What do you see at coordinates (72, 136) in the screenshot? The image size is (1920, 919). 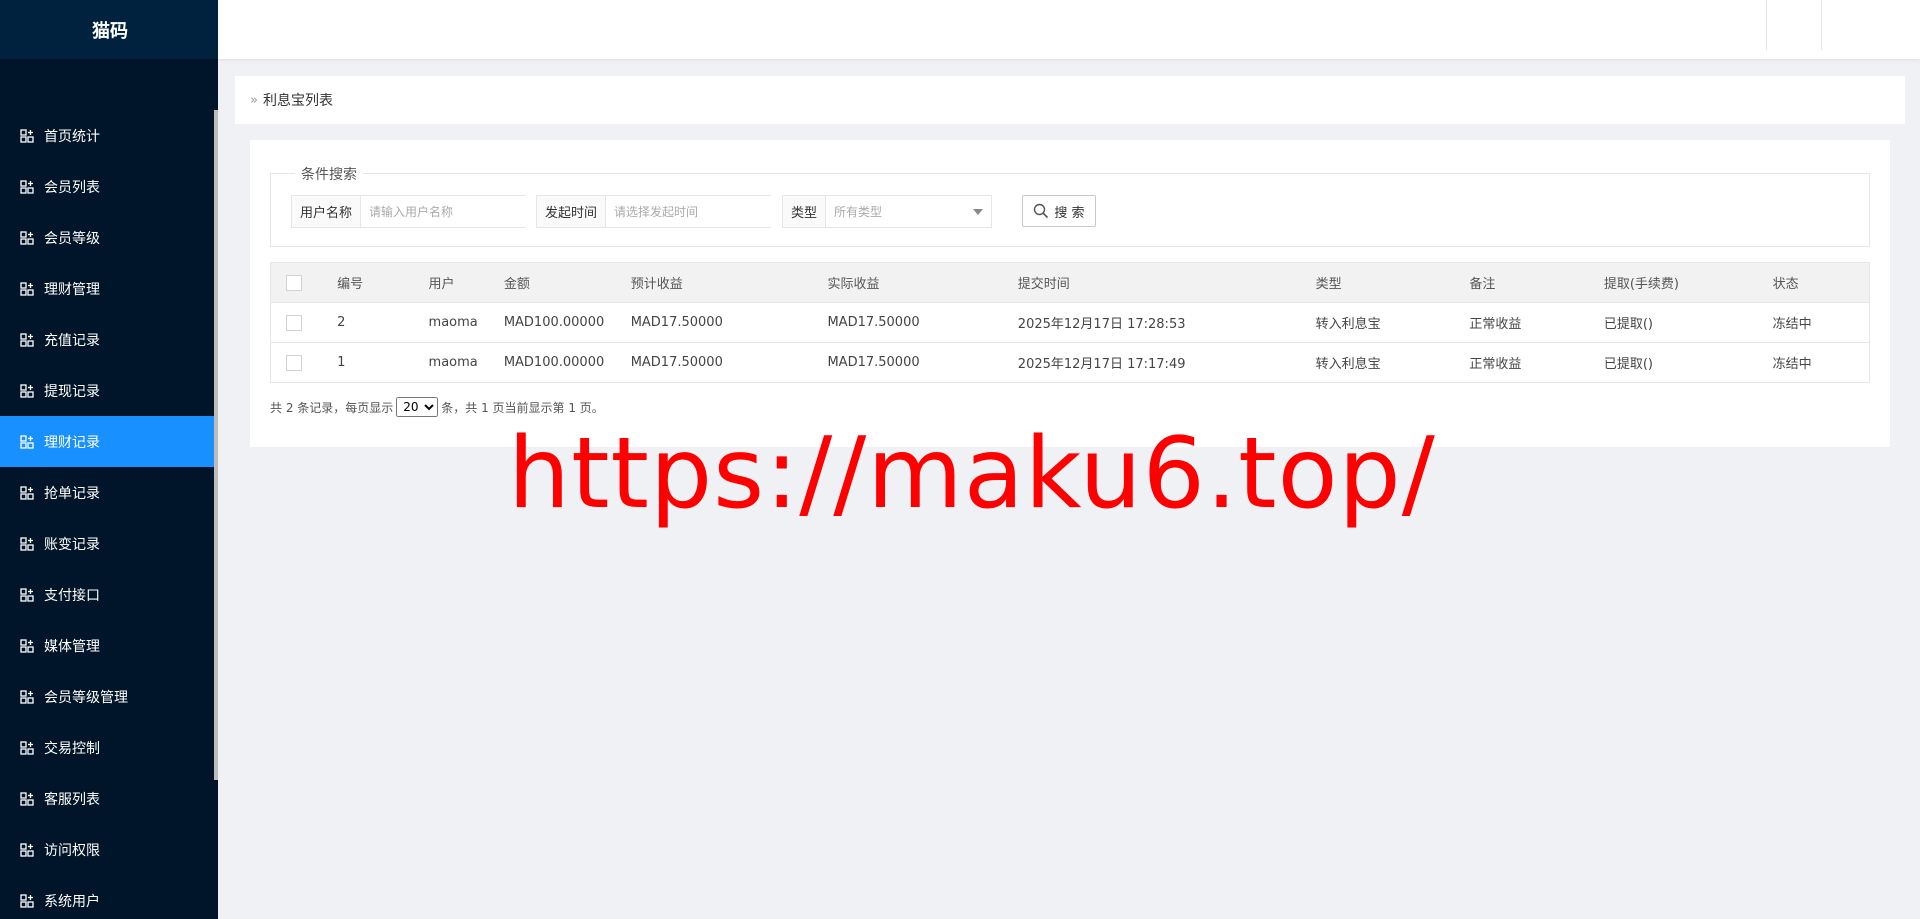 I see `sidebar-item-label: 首页统计` at bounding box center [72, 136].